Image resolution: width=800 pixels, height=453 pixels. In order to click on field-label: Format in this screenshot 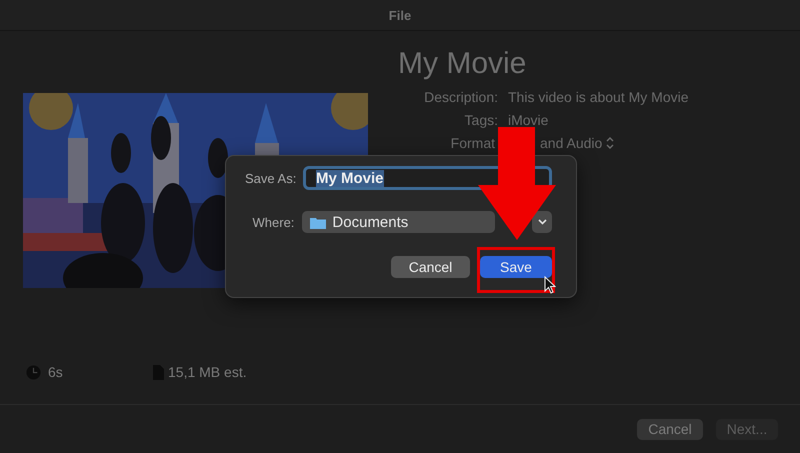, I will do `click(472, 143)`.